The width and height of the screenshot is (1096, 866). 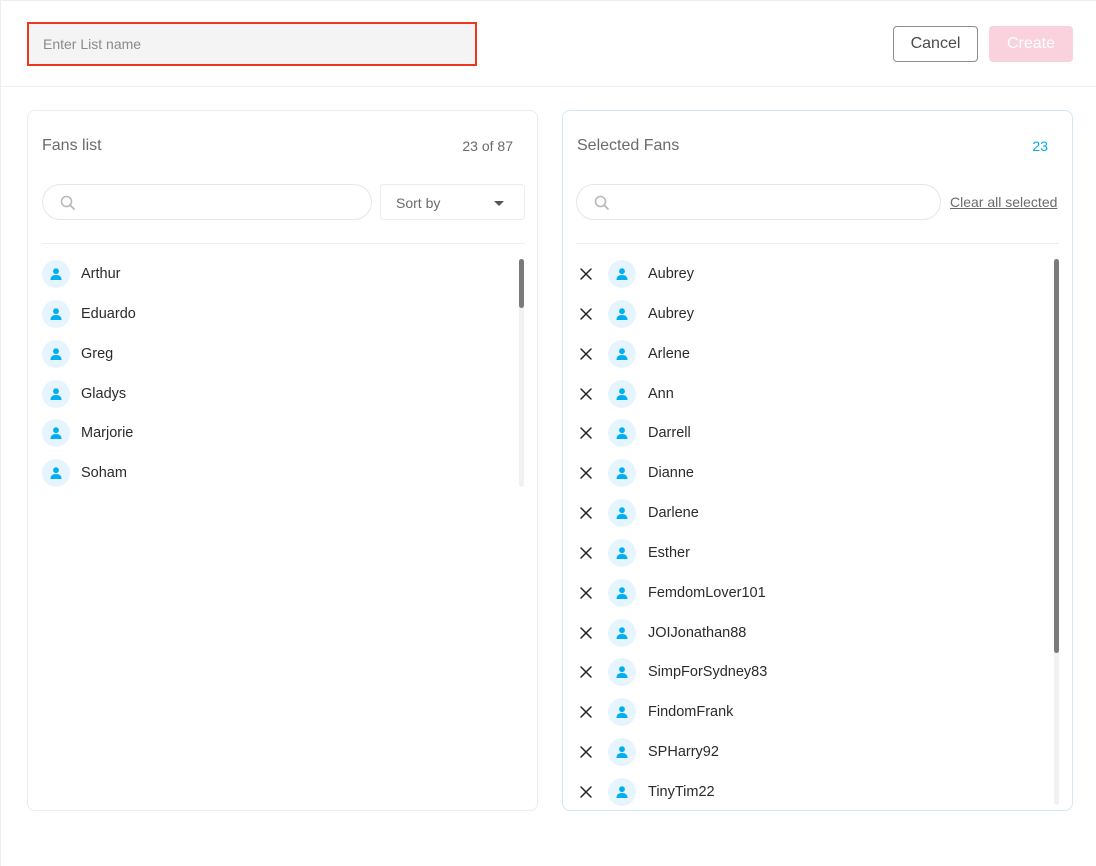 I want to click on fan-name: Greg, so click(x=97, y=353).